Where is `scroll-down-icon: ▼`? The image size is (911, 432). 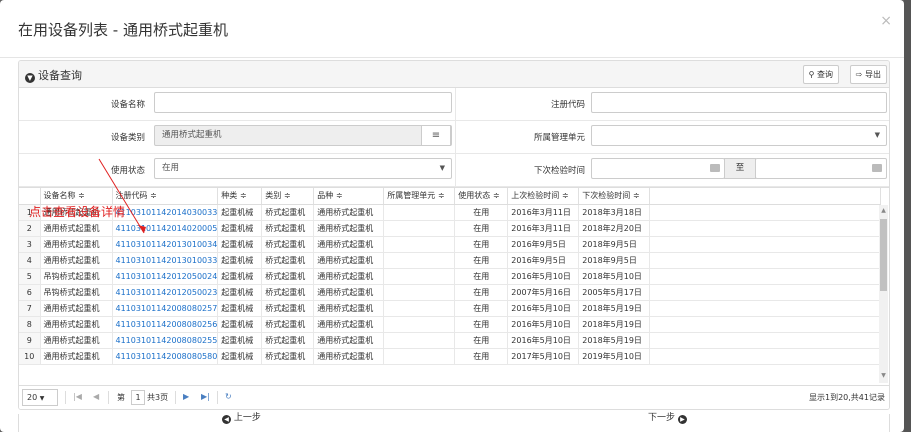
scroll-down-icon: ▼ is located at coordinates (883, 375).